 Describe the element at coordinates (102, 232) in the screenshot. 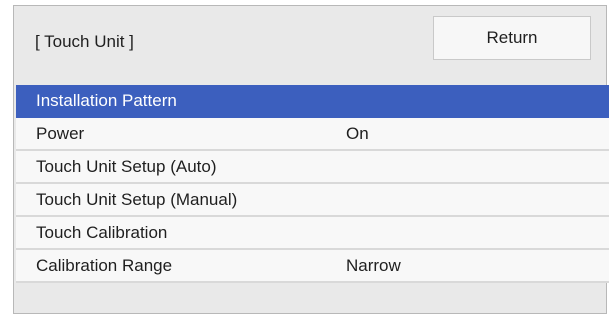

I see `menu-item-label: Touch Calibration` at that location.